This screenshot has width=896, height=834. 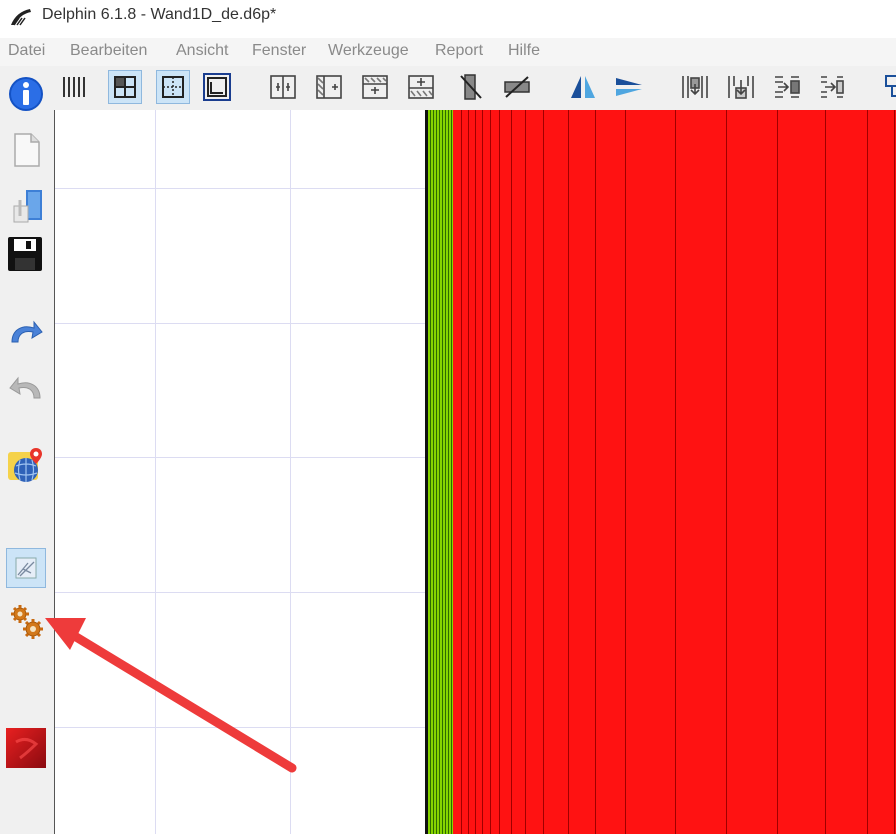 What do you see at coordinates (517, 87) in the screenshot?
I see `delete-row-icon` at bounding box center [517, 87].